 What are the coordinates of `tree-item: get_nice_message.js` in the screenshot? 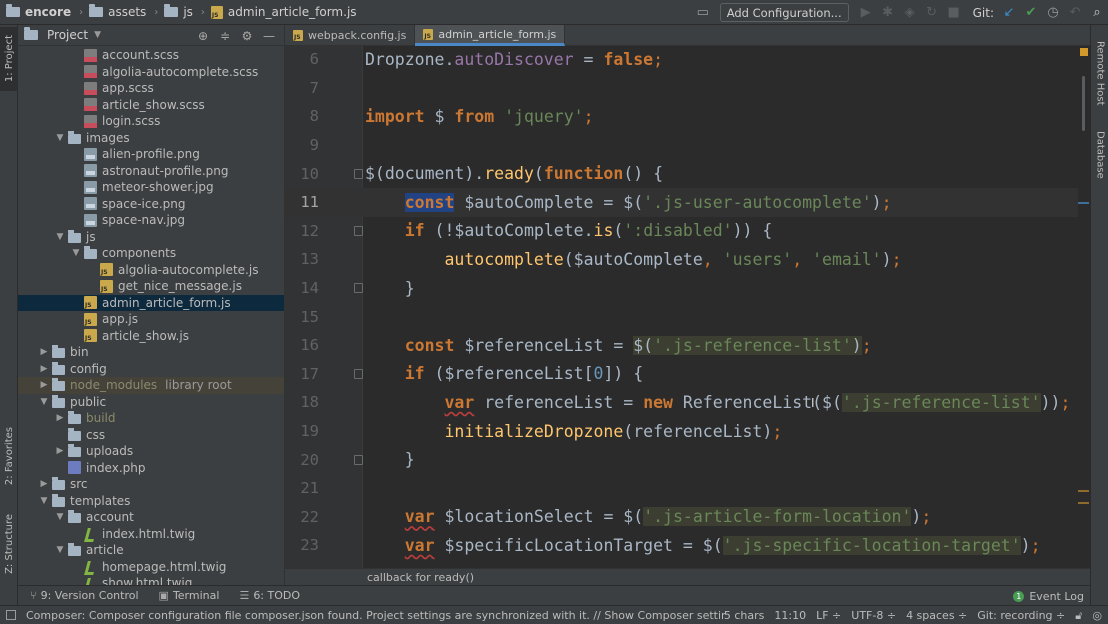 It's located at (151, 286).